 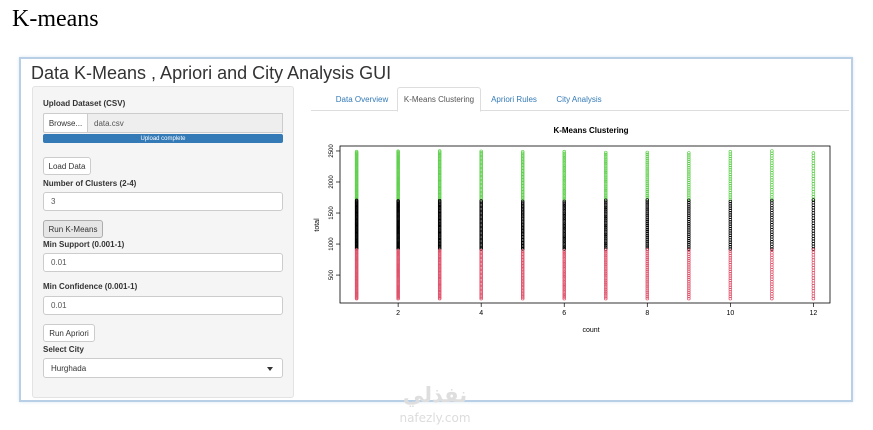 What do you see at coordinates (69, 368) in the screenshot?
I see `city-select-value: Hurghada` at bounding box center [69, 368].